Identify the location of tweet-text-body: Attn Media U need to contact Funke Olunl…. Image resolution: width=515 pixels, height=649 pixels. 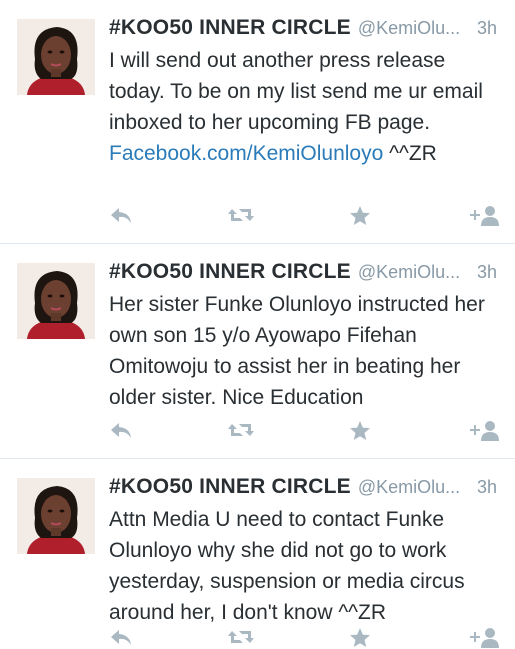
(287, 566).